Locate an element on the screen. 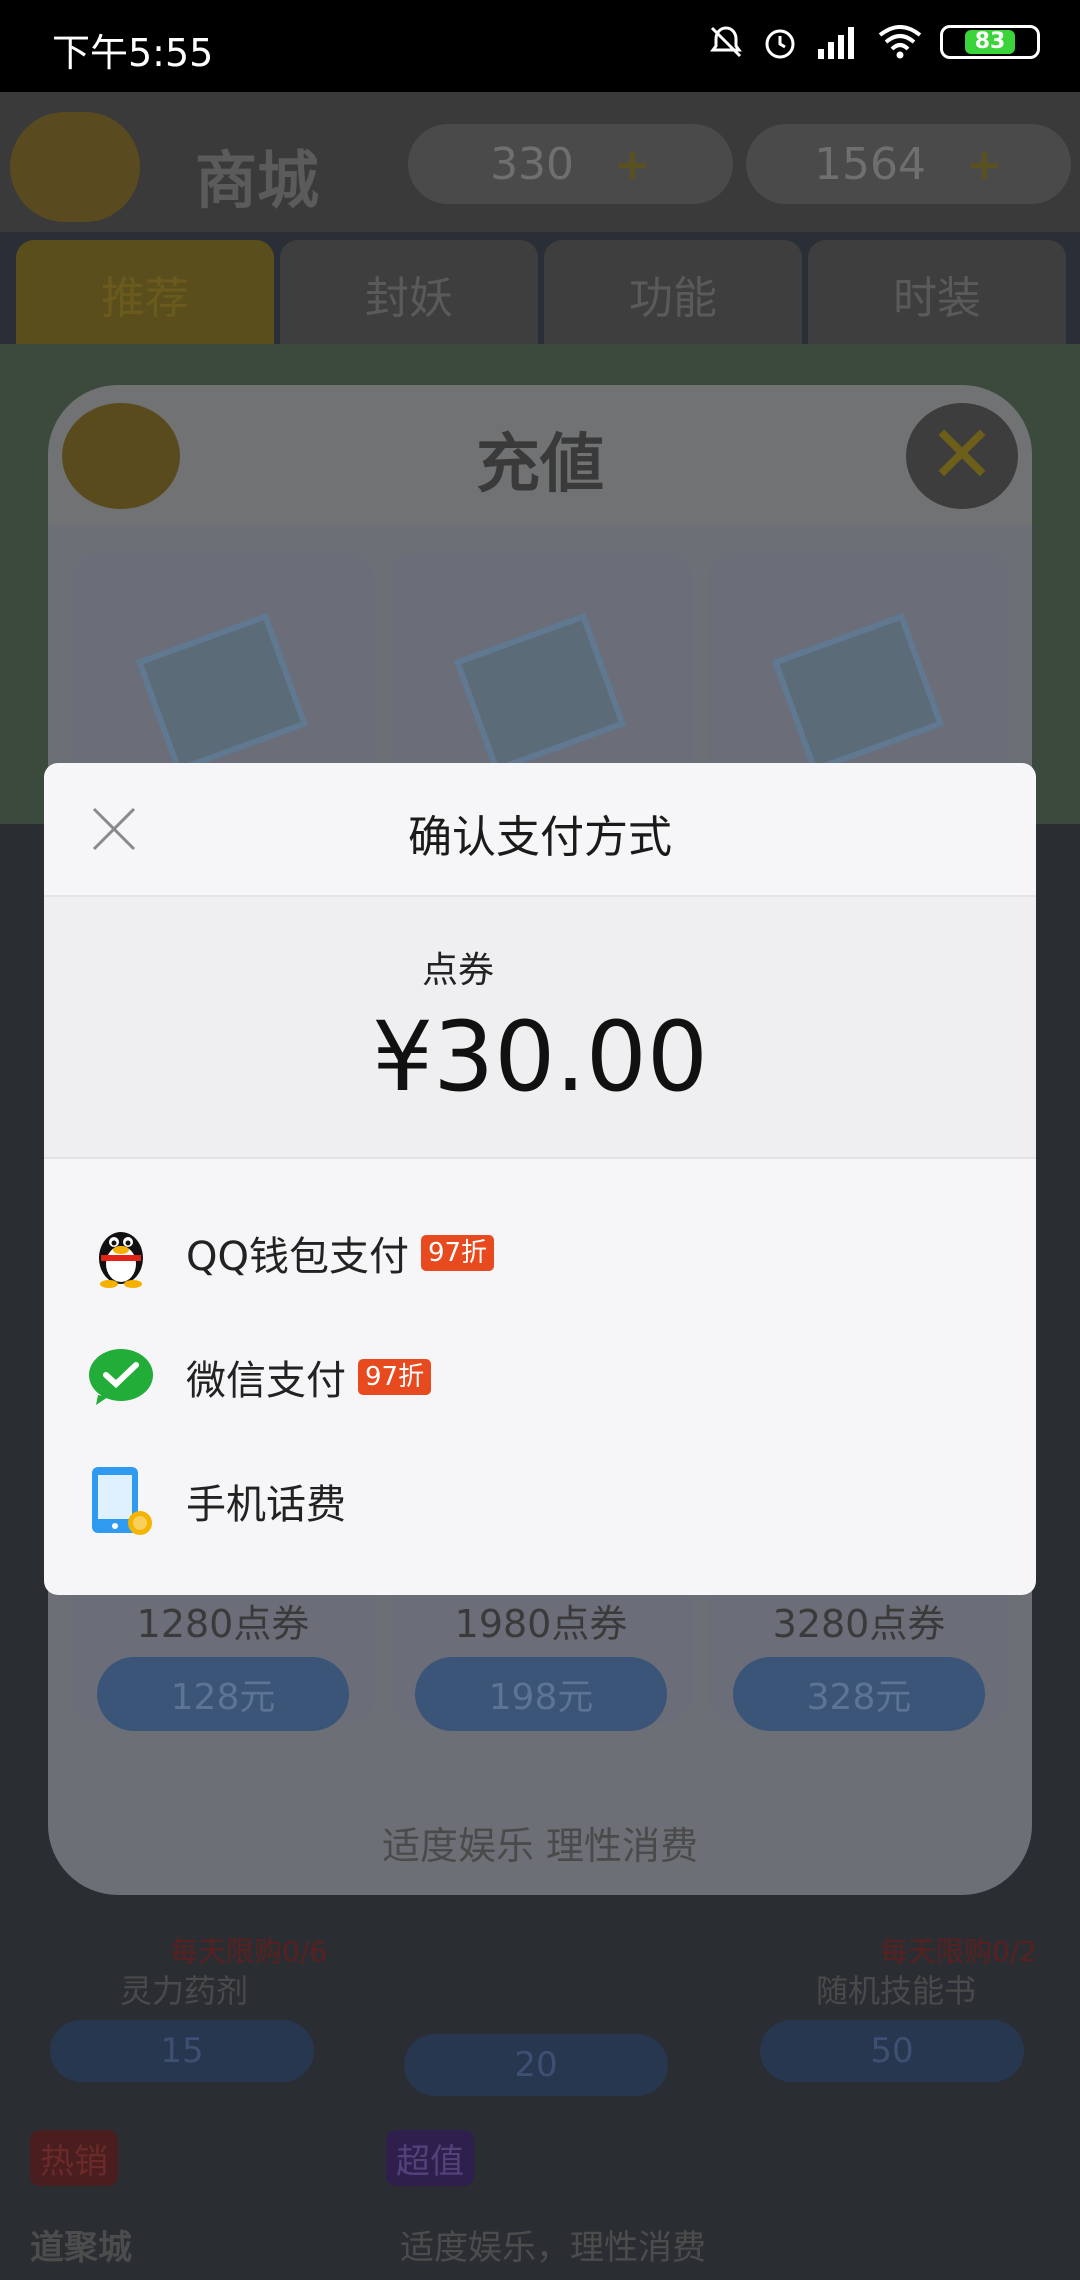  status-icons: 83 is located at coordinates (874, 42).